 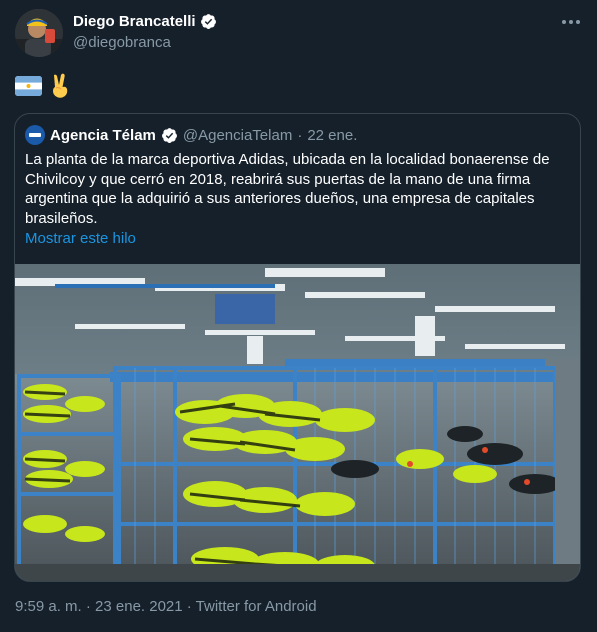 I want to click on quoted-avatar, so click(x=35, y=135).